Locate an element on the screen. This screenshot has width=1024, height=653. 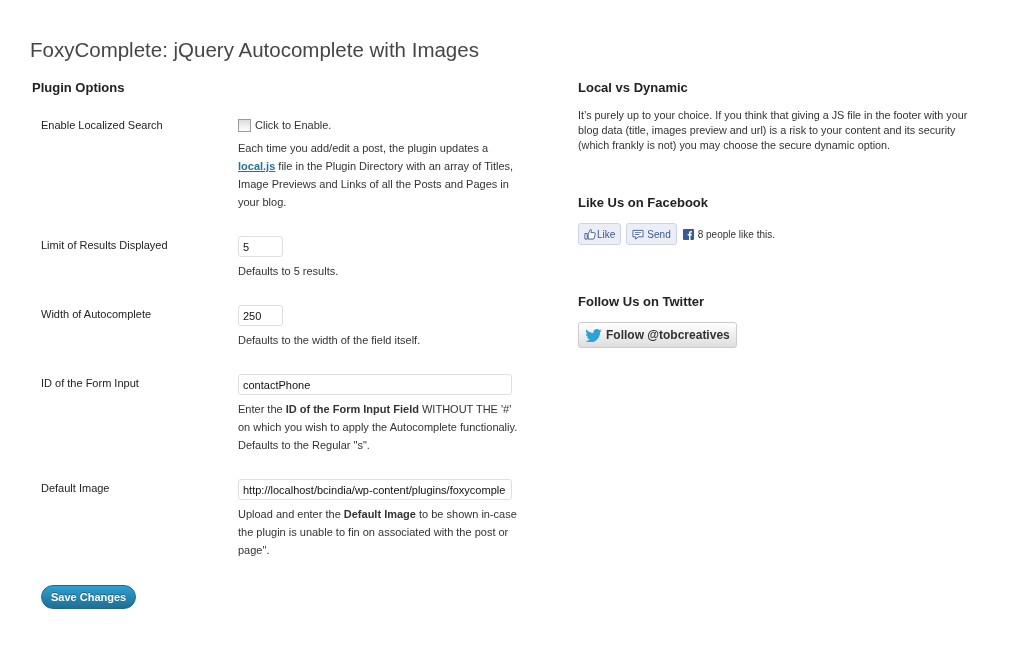
description-text: Defaults to the width of the field itself. is located at coordinates (330, 340).